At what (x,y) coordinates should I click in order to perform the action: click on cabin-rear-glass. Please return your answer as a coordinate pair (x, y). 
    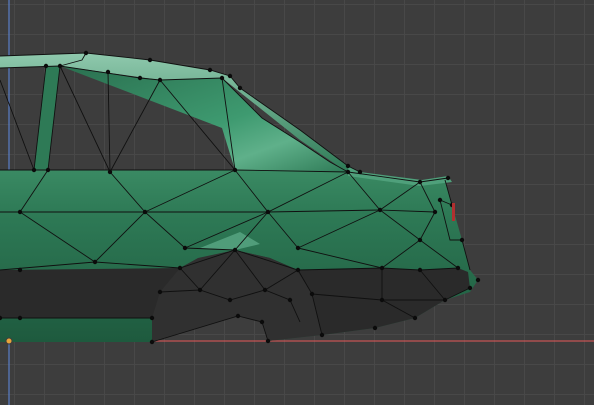
    Looking at the image, I should click on (204, 119).